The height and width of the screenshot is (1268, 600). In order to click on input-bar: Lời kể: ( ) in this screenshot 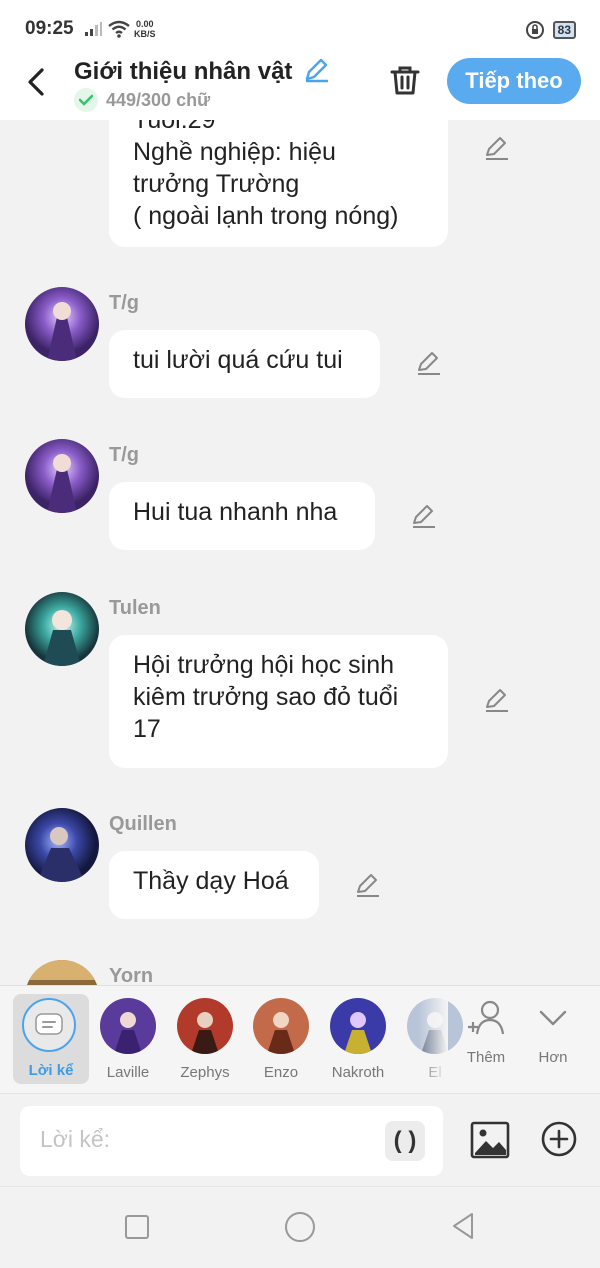, I will do `click(300, 1140)`.